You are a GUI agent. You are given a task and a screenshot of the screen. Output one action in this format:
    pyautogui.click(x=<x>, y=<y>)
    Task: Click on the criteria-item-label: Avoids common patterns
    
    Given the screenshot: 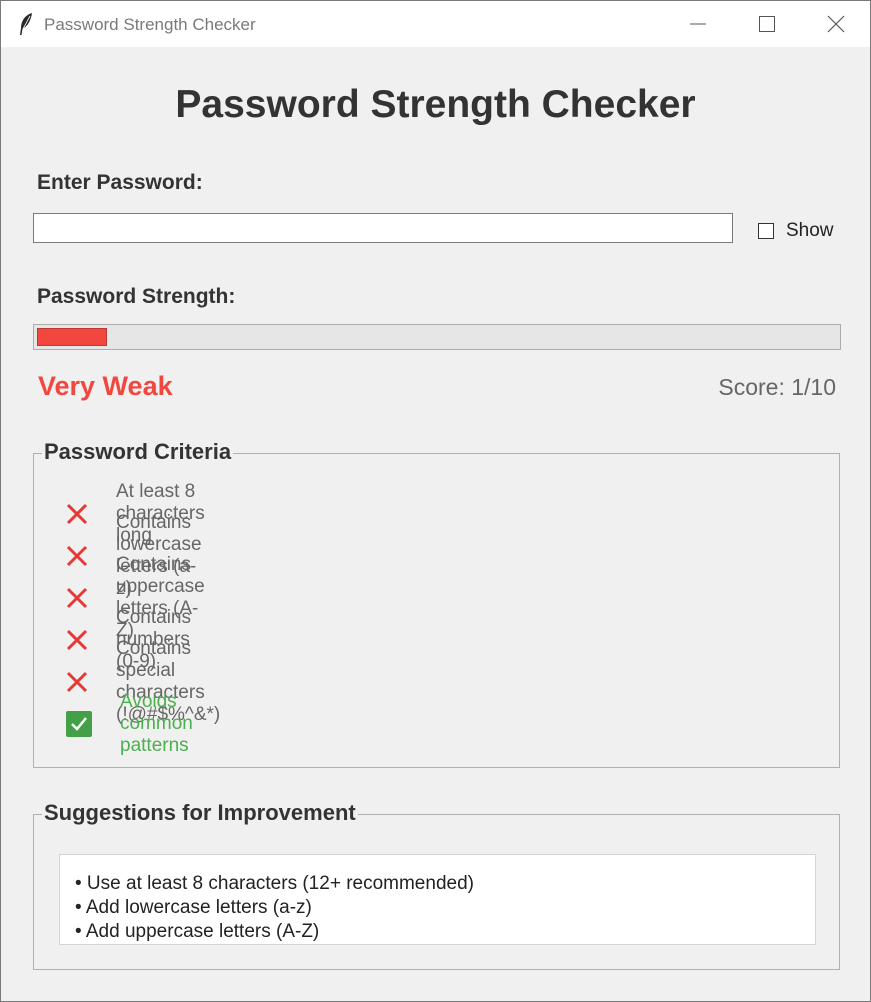 What is the action you would take?
    pyautogui.click(x=156, y=723)
    